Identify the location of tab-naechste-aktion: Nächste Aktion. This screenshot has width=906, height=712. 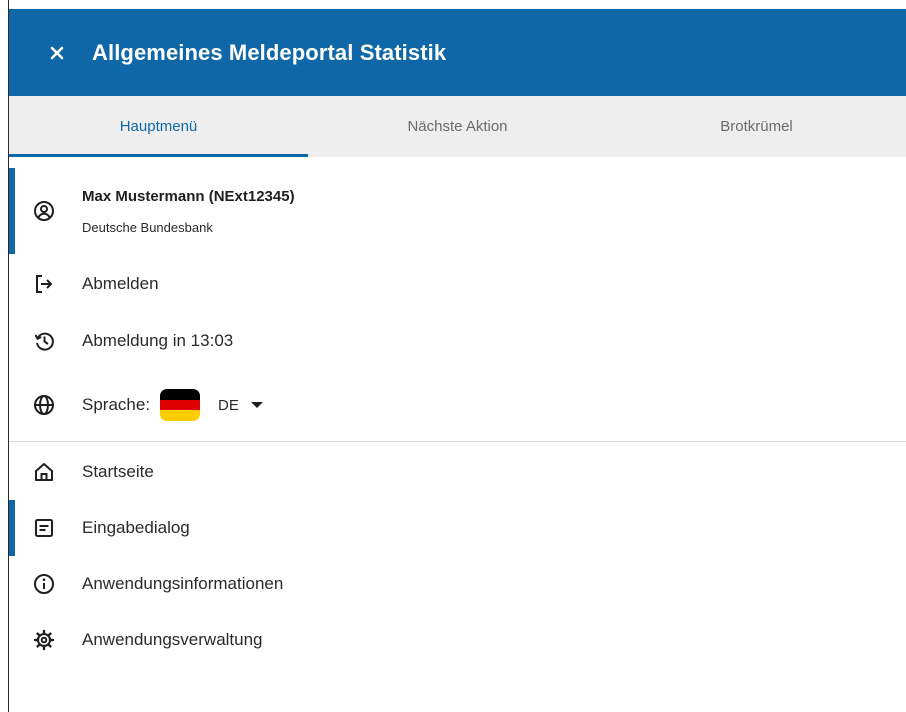
(457, 126).